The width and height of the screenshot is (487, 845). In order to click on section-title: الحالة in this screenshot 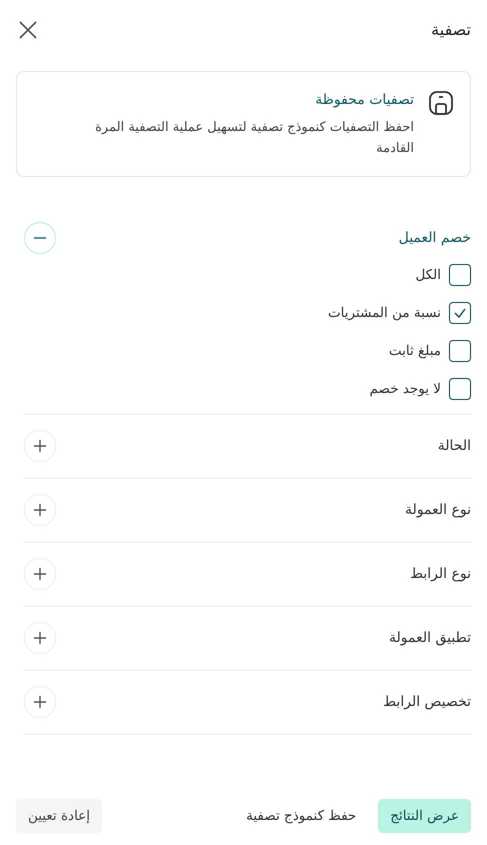, I will do `click(454, 446)`.